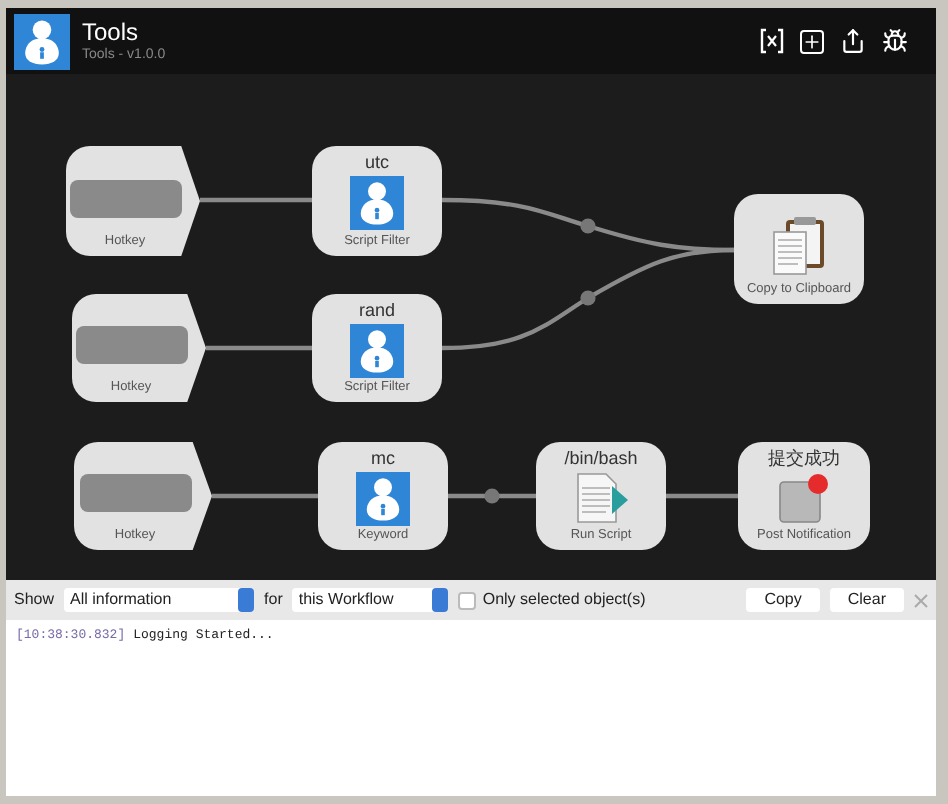 Image resolution: width=948 pixels, height=804 pixels. Describe the element at coordinates (772, 41) in the screenshot. I see `variables-icon` at that location.